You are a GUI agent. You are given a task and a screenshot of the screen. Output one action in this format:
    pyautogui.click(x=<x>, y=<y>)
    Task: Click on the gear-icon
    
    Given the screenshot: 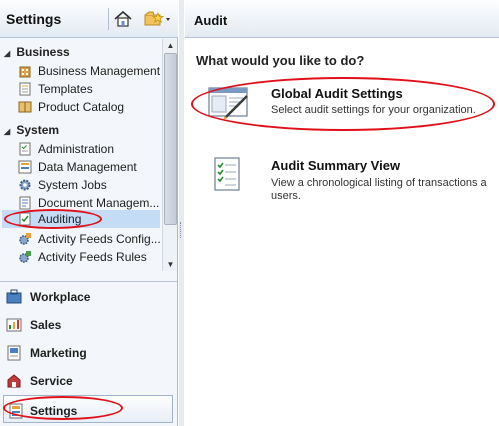 What is the action you would take?
    pyautogui.click(x=25, y=185)
    